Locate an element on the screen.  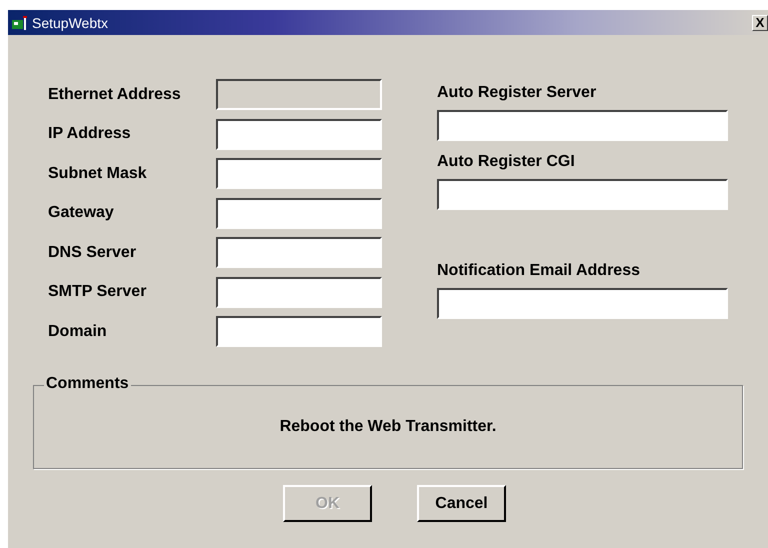
field-label: Domain is located at coordinates (78, 331).